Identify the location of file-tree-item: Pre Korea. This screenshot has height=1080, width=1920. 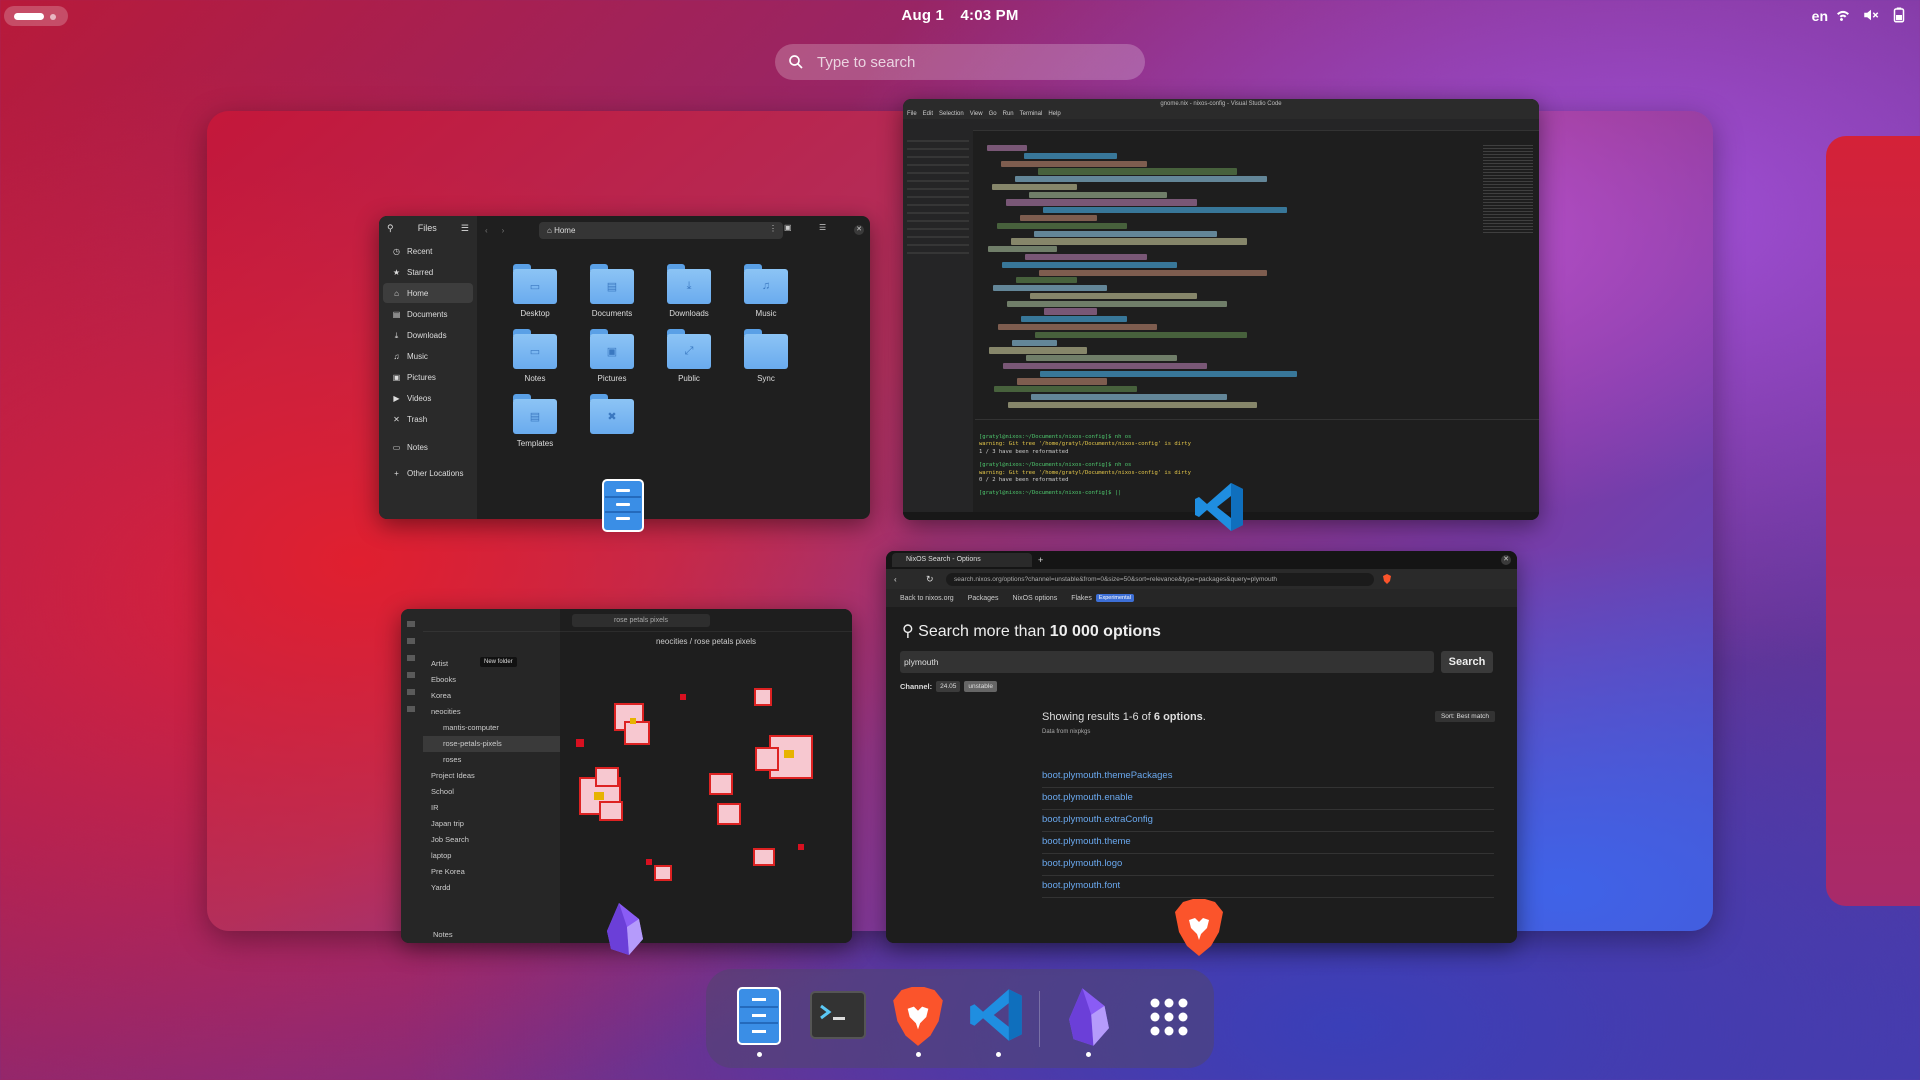
(491, 872).